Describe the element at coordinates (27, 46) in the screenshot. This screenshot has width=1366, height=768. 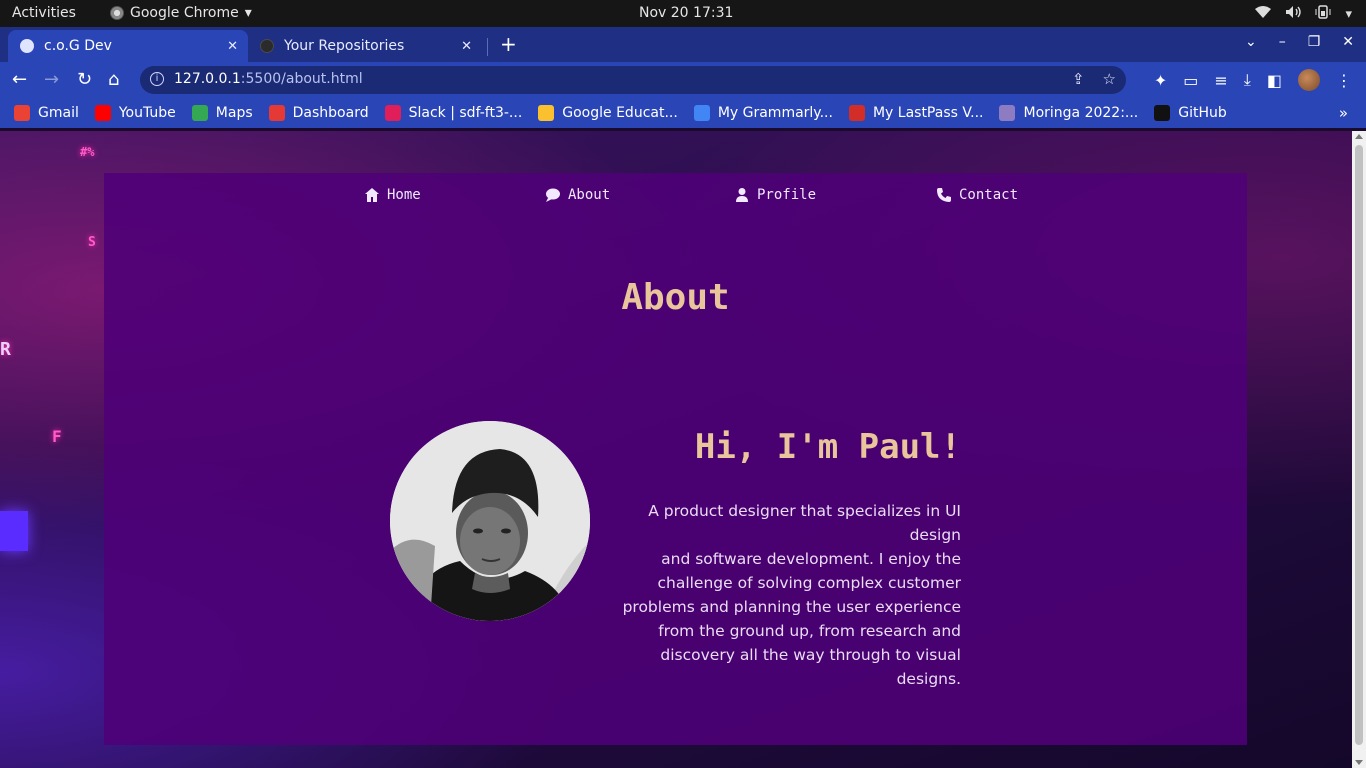
I see `globe-icon` at that location.